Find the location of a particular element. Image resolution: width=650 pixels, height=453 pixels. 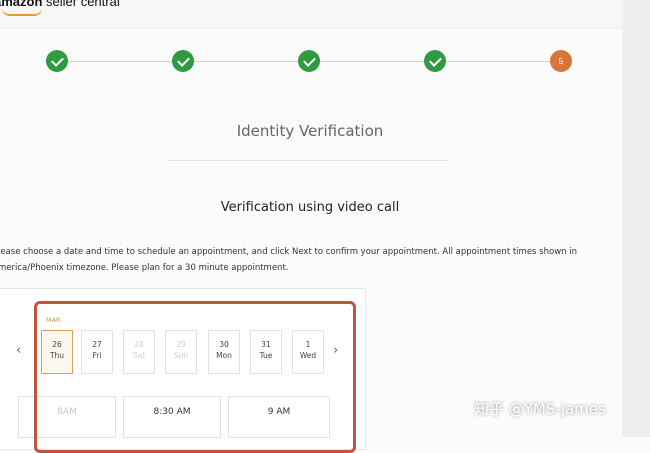

step-2-complete is located at coordinates (183, 61).